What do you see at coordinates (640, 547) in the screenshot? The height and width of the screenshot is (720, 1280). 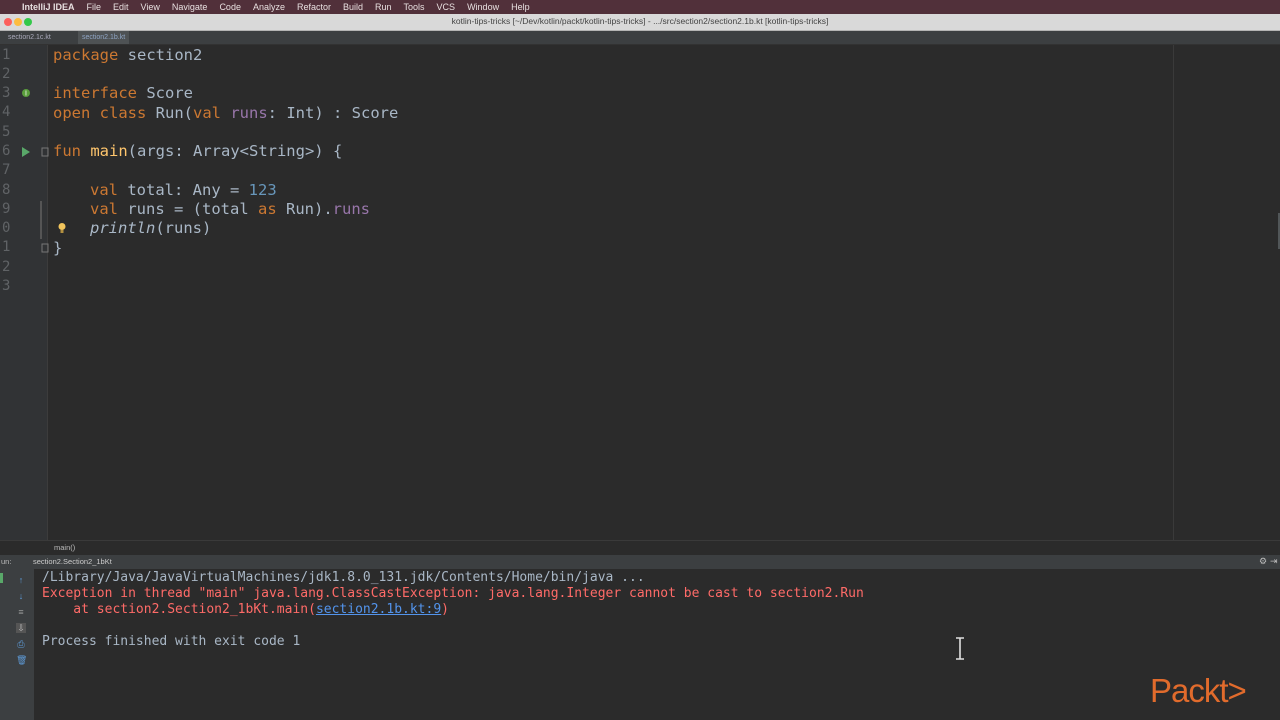 I see `breadcrumb: main()` at bounding box center [640, 547].